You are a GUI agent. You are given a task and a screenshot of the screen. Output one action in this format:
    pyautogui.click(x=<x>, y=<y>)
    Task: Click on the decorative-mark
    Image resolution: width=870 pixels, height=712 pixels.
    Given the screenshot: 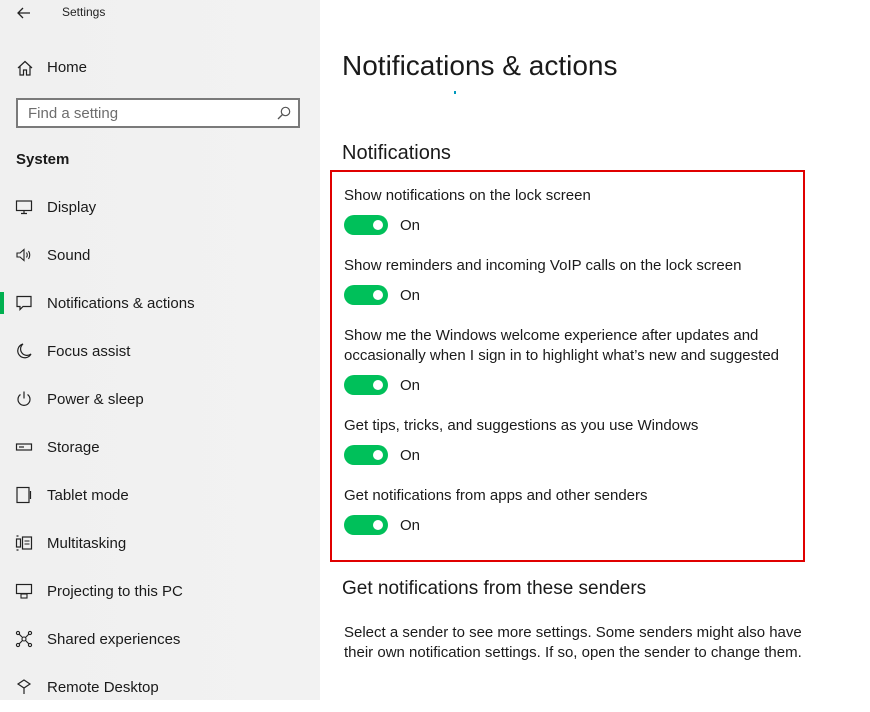 What is the action you would take?
    pyautogui.click(x=455, y=92)
    